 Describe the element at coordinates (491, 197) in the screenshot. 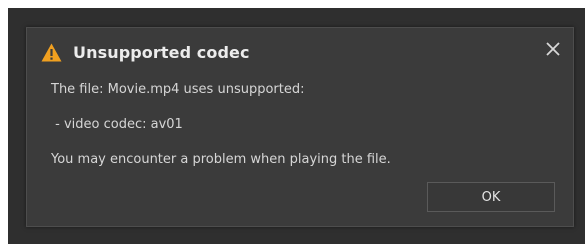

I see `ok-button: OK` at that location.